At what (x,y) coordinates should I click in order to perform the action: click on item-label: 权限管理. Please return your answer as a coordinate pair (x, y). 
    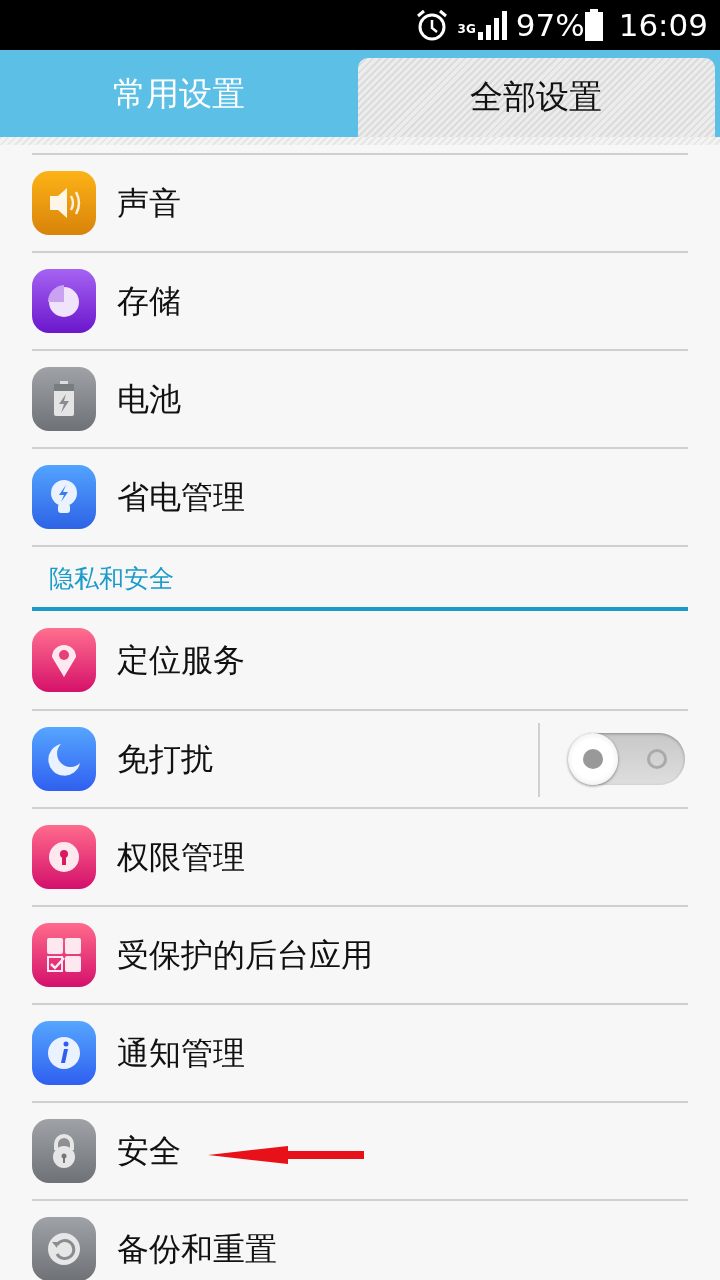
    Looking at the image, I should click on (181, 857).